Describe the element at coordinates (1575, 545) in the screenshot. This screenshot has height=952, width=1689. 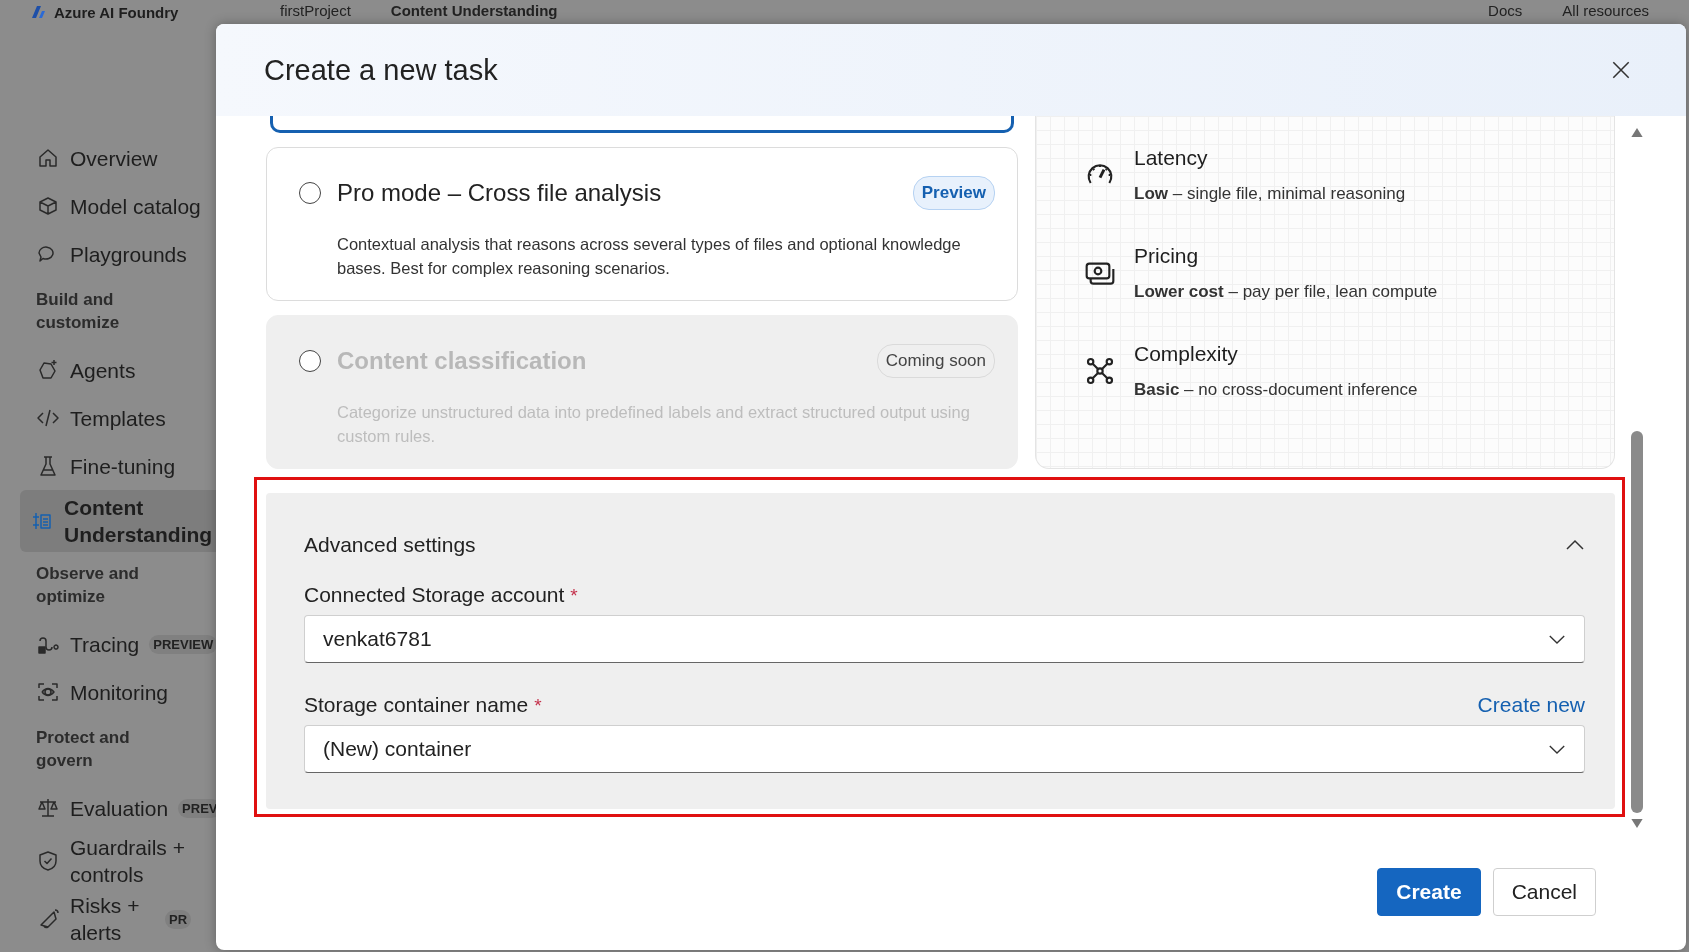
I see `chevron-icon` at that location.